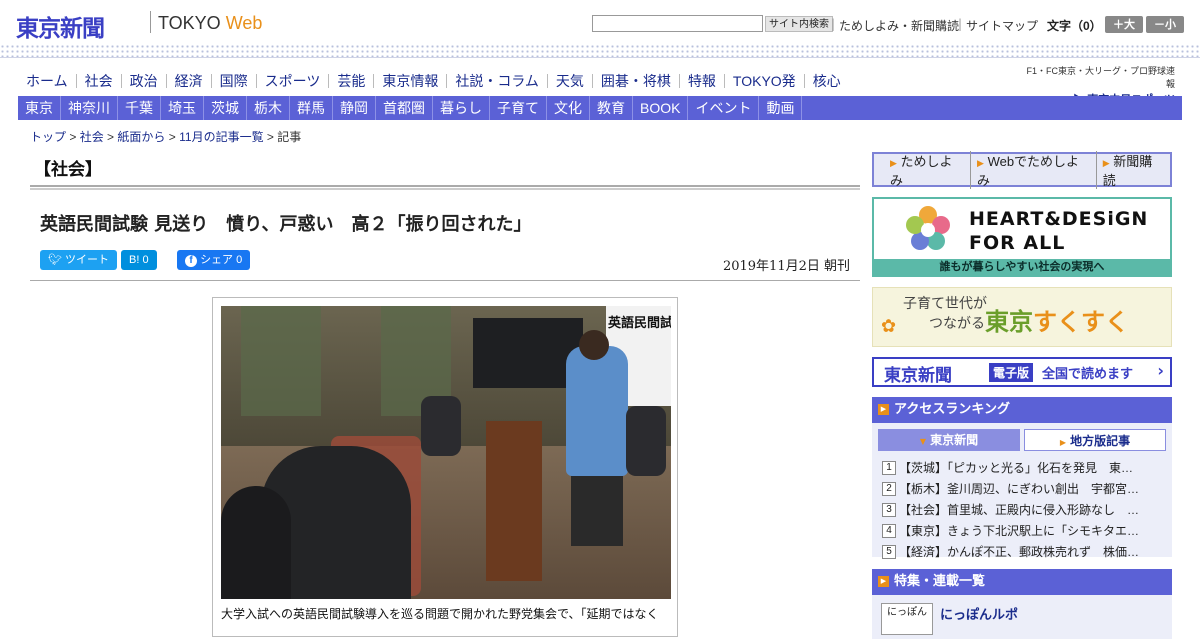 The width and height of the screenshot is (1200, 639). What do you see at coordinates (92, 137) in the screenshot?
I see `breadcrumb-society: 社会` at bounding box center [92, 137].